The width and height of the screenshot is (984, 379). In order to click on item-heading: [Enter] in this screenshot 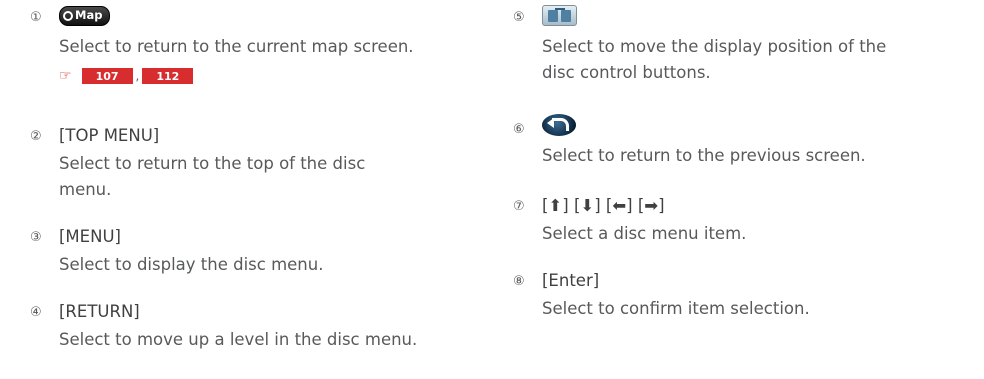, I will do `click(571, 280)`.